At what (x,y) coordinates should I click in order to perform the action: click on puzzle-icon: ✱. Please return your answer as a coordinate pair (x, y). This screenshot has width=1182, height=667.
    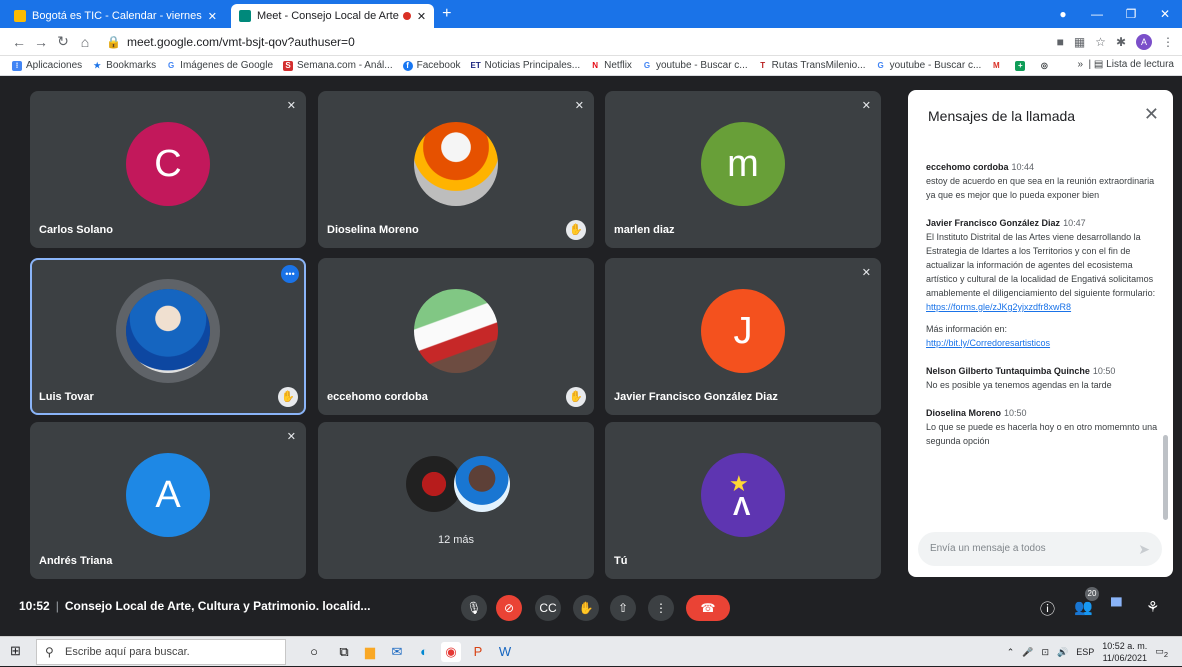
    Looking at the image, I should click on (1121, 42).